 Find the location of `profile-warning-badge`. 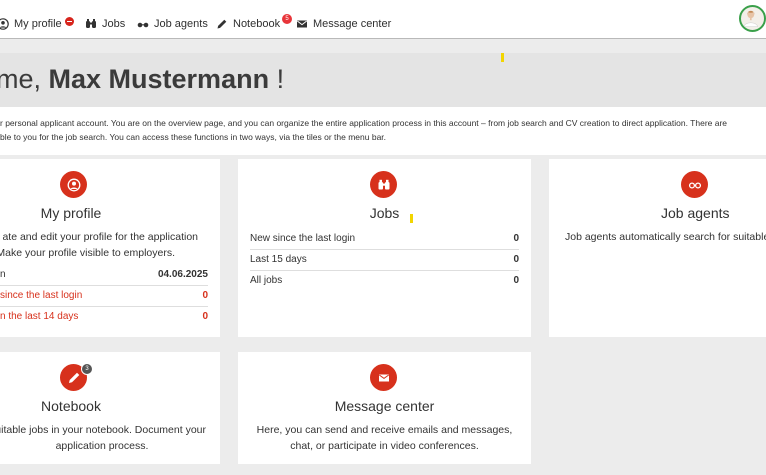

profile-warning-badge is located at coordinates (69, 21).